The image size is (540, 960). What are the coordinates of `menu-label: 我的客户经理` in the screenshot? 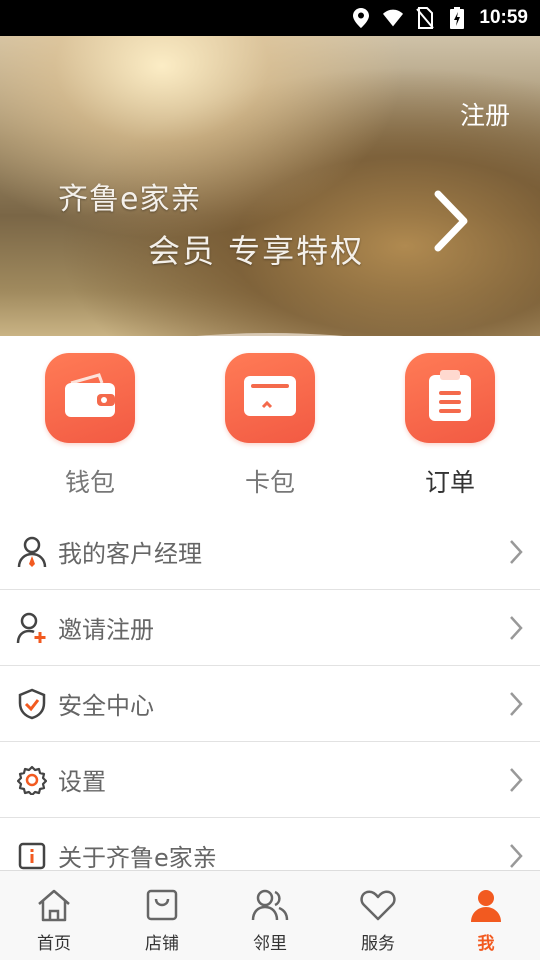 It's located at (130, 554).